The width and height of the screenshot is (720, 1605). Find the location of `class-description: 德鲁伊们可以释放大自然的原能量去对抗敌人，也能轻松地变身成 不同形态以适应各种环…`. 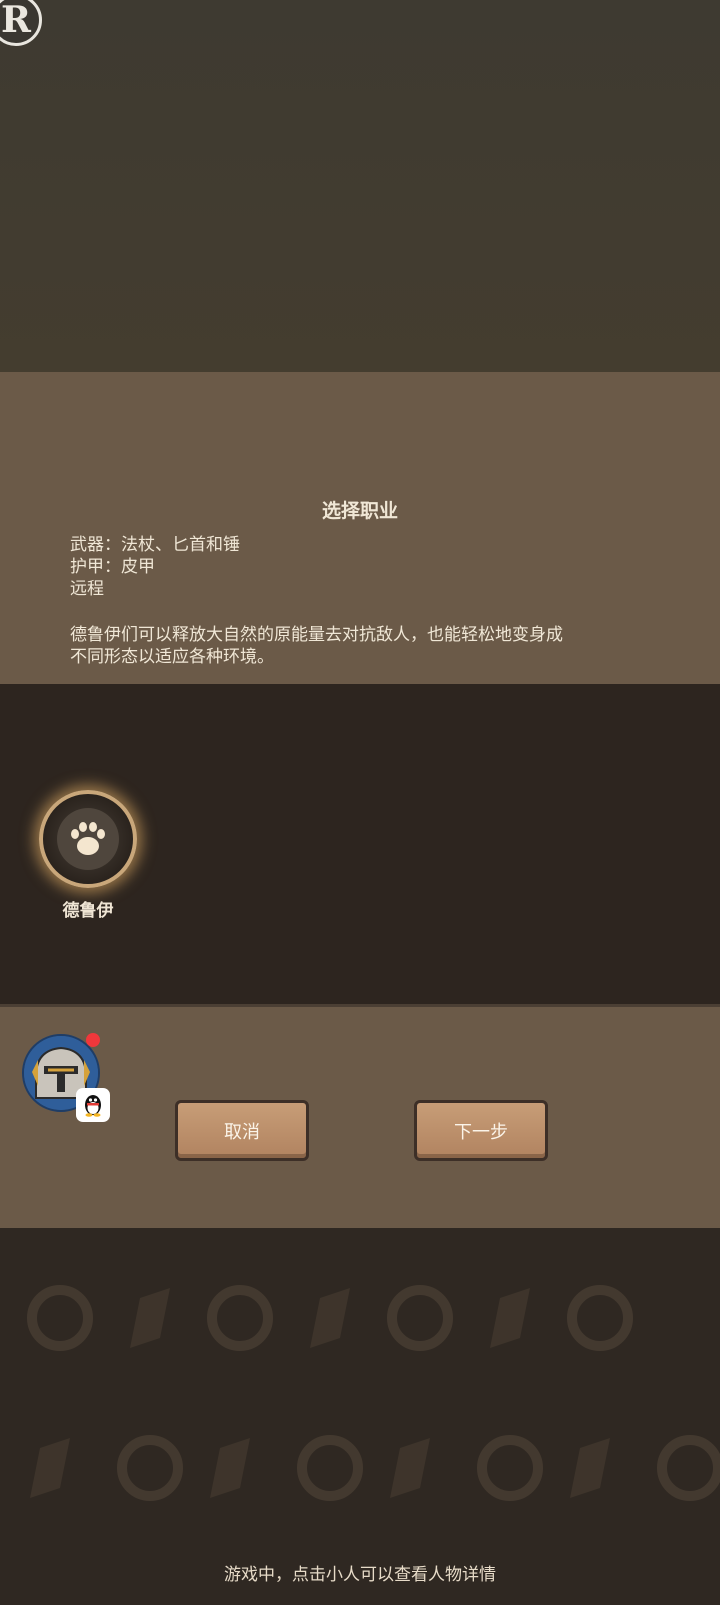

class-description: 德鲁伊们可以释放大自然的原能量去对抗敌人，也能轻松地变身成 不同形态以适应各种环… is located at coordinates (370, 646).